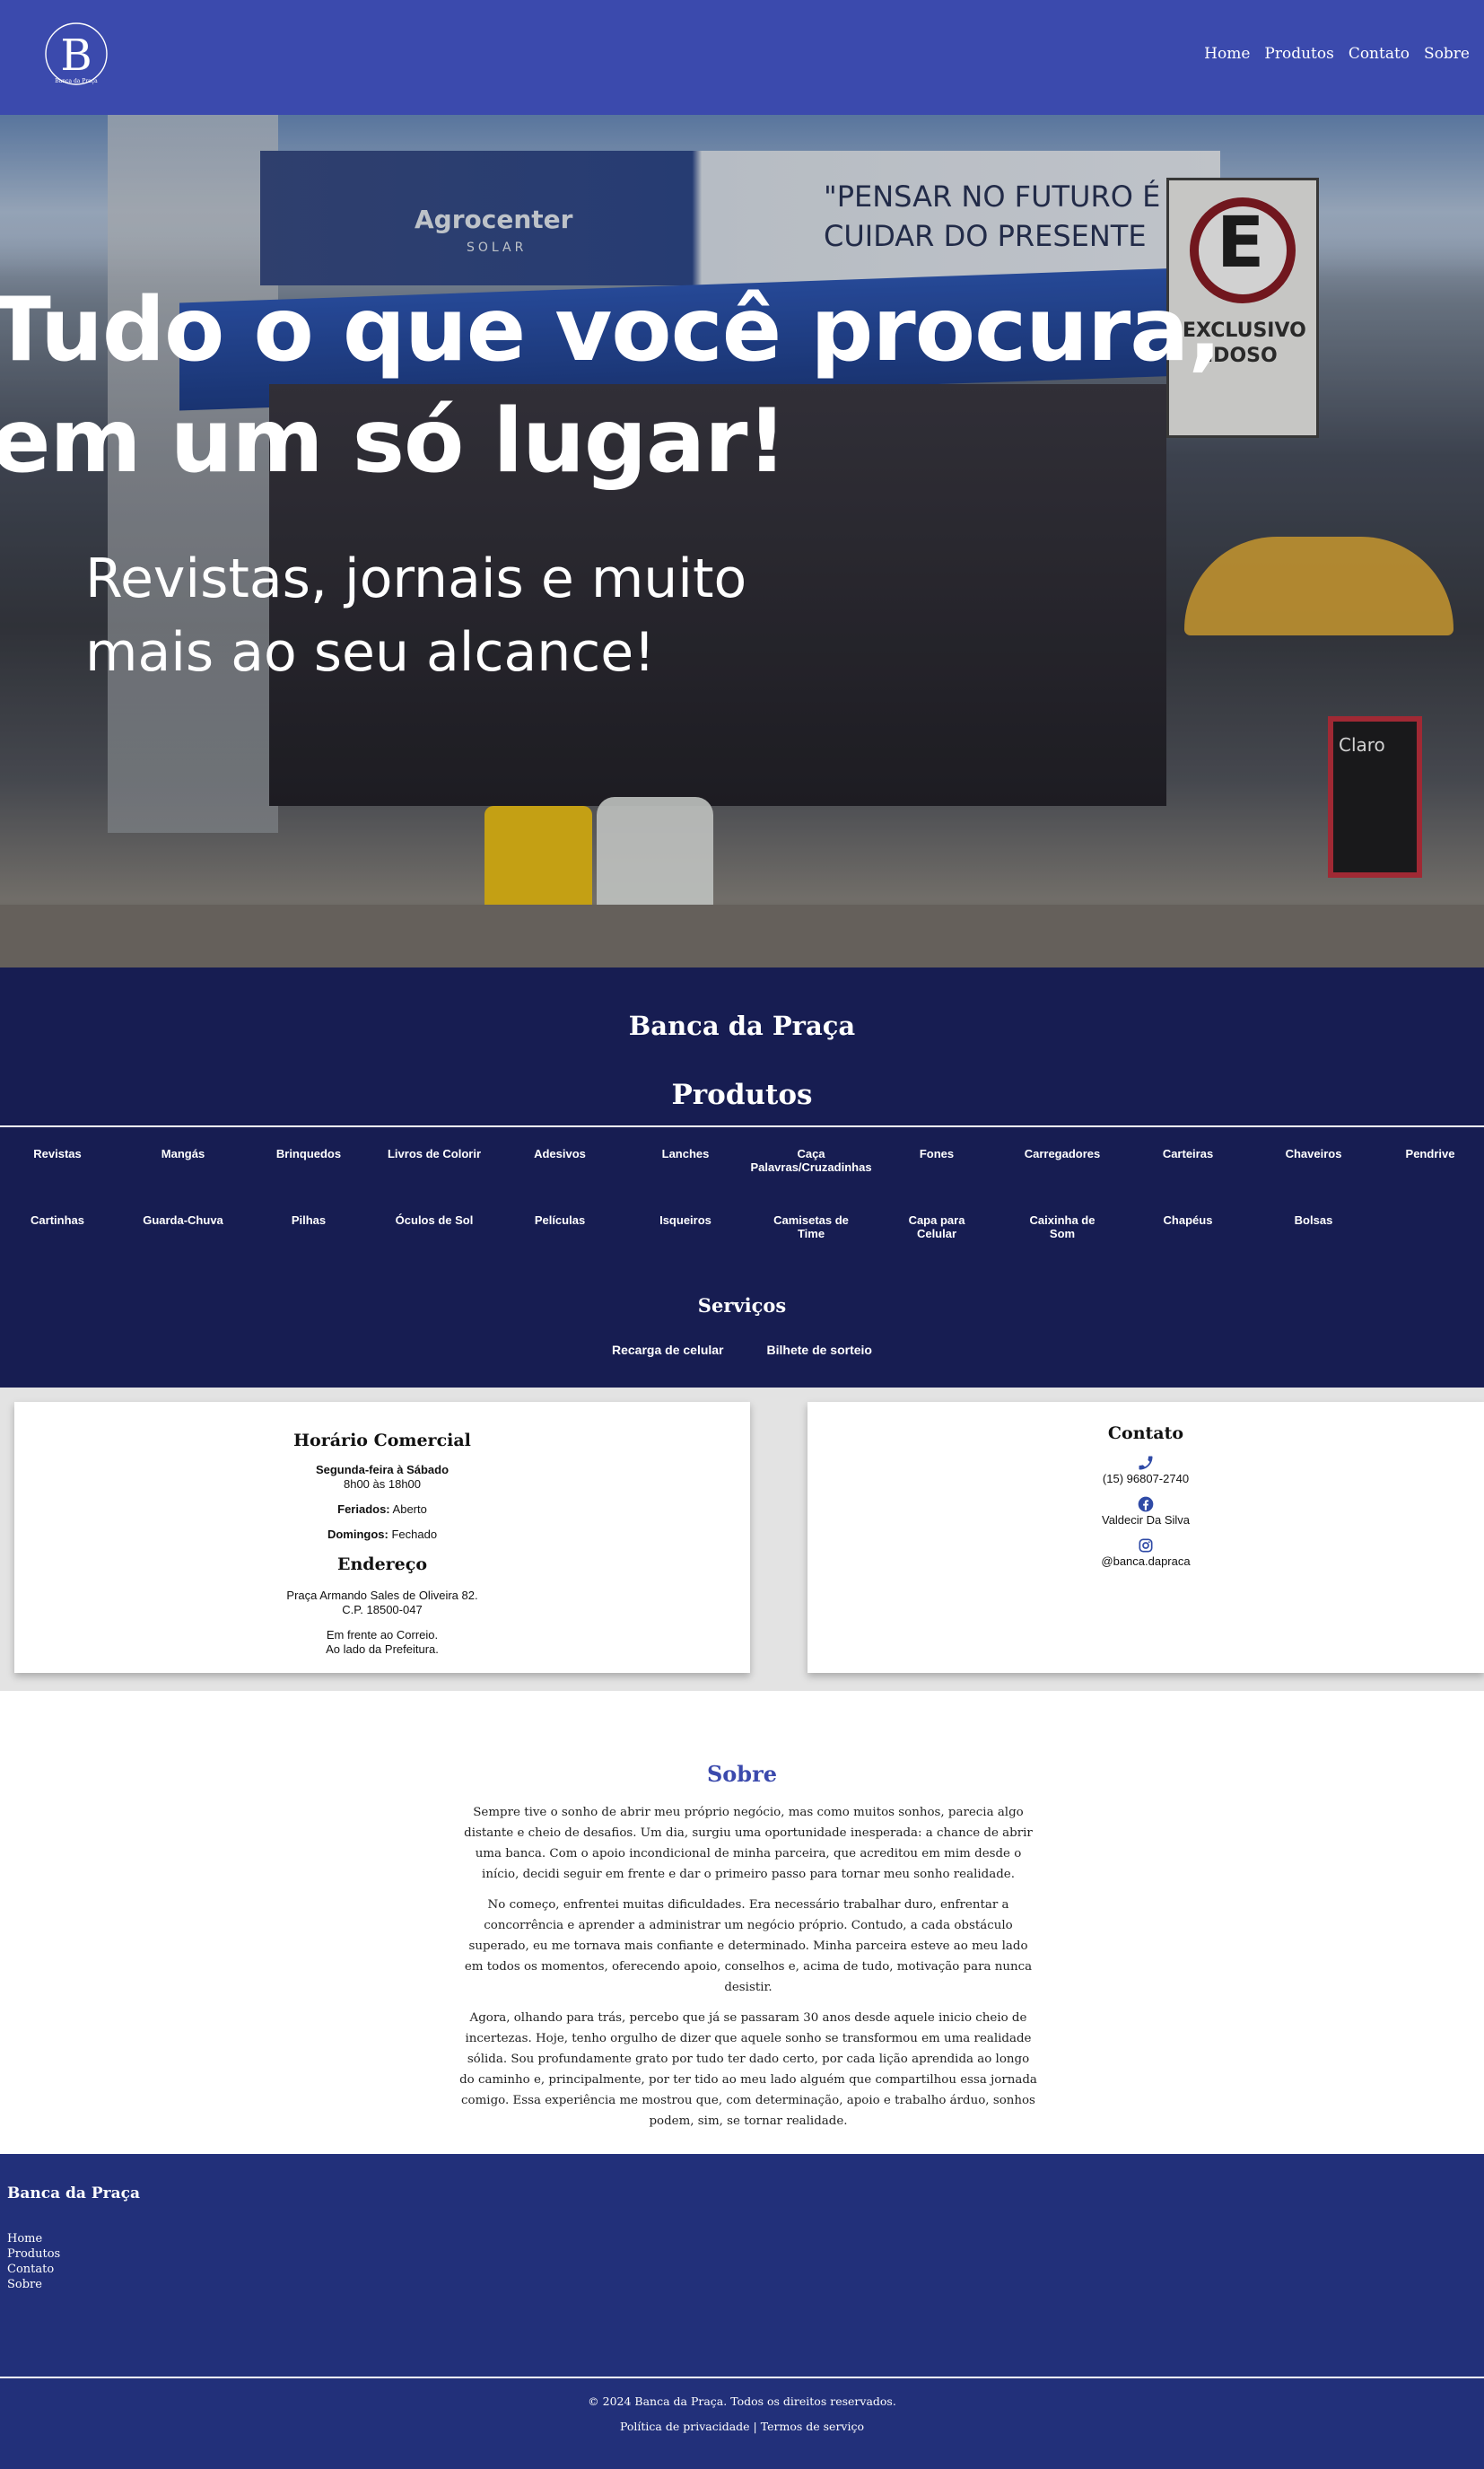 The width and height of the screenshot is (1484, 2469). I want to click on contact-instagram-row: @banca.dapraca, so click(1145, 1552).